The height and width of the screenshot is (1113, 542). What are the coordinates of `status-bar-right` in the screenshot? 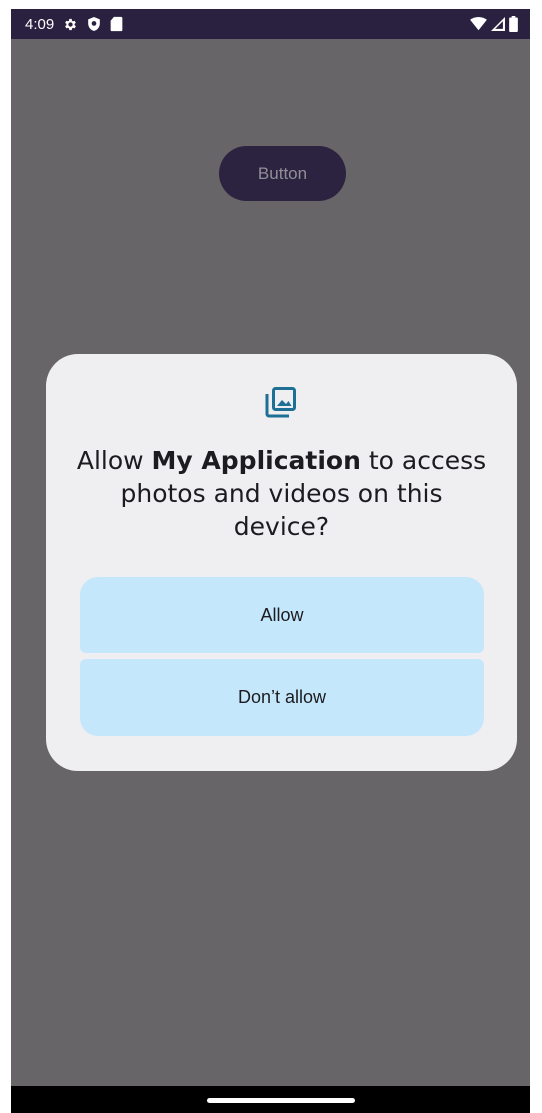 It's located at (494, 24).